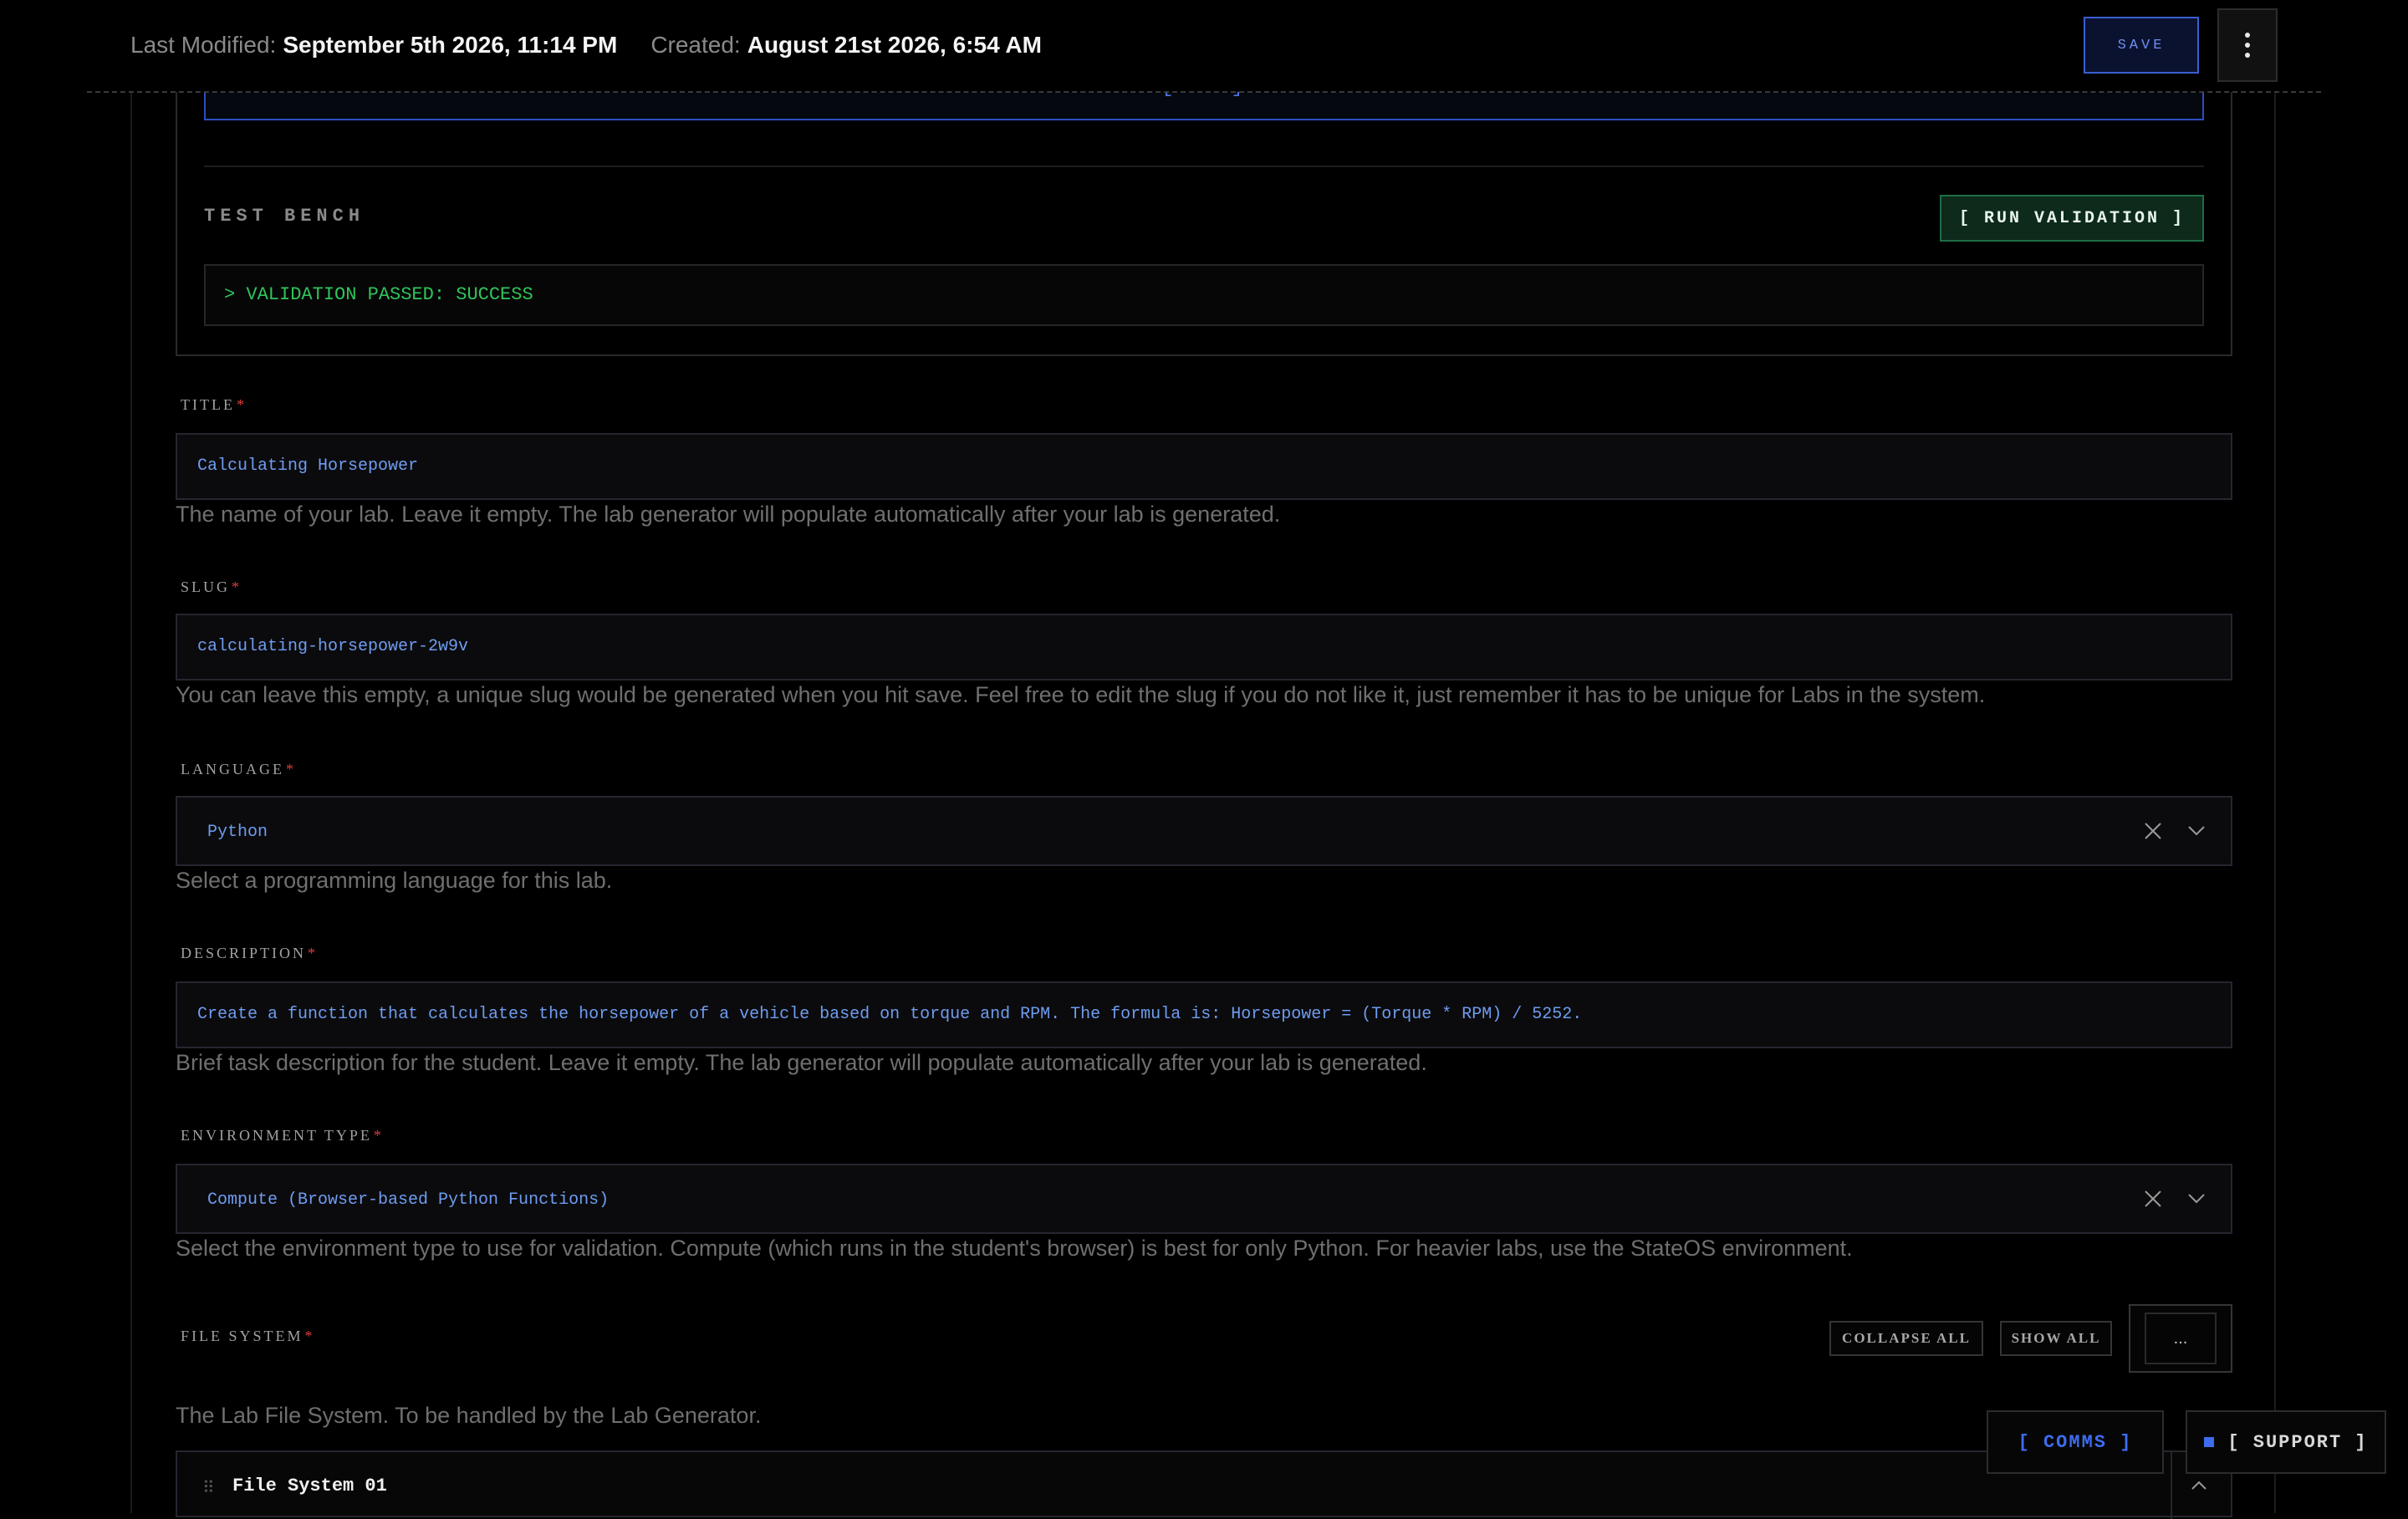 The height and width of the screenshot is (1519, 2408). I want to click on status-square-icon, so click(2210, 1442).